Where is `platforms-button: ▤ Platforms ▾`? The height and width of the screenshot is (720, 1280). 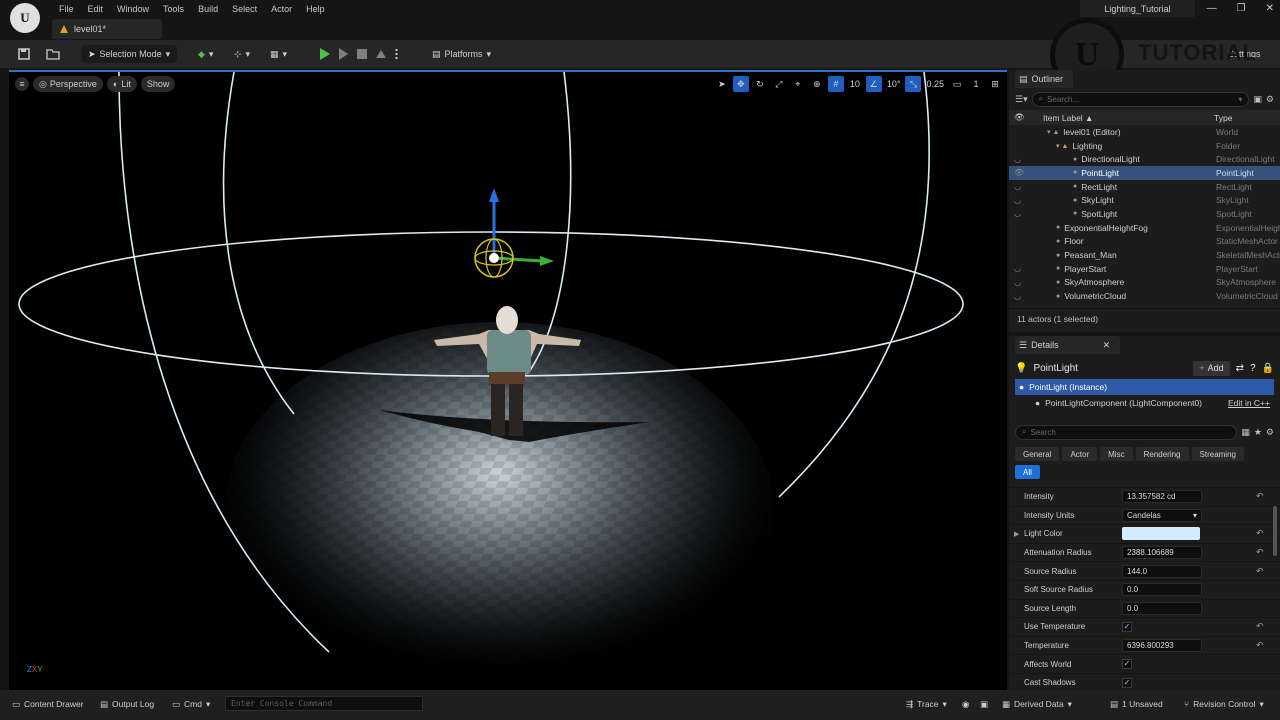
platforms-button: ▤ Platforms ▾ is located at coordinates (461, 54).